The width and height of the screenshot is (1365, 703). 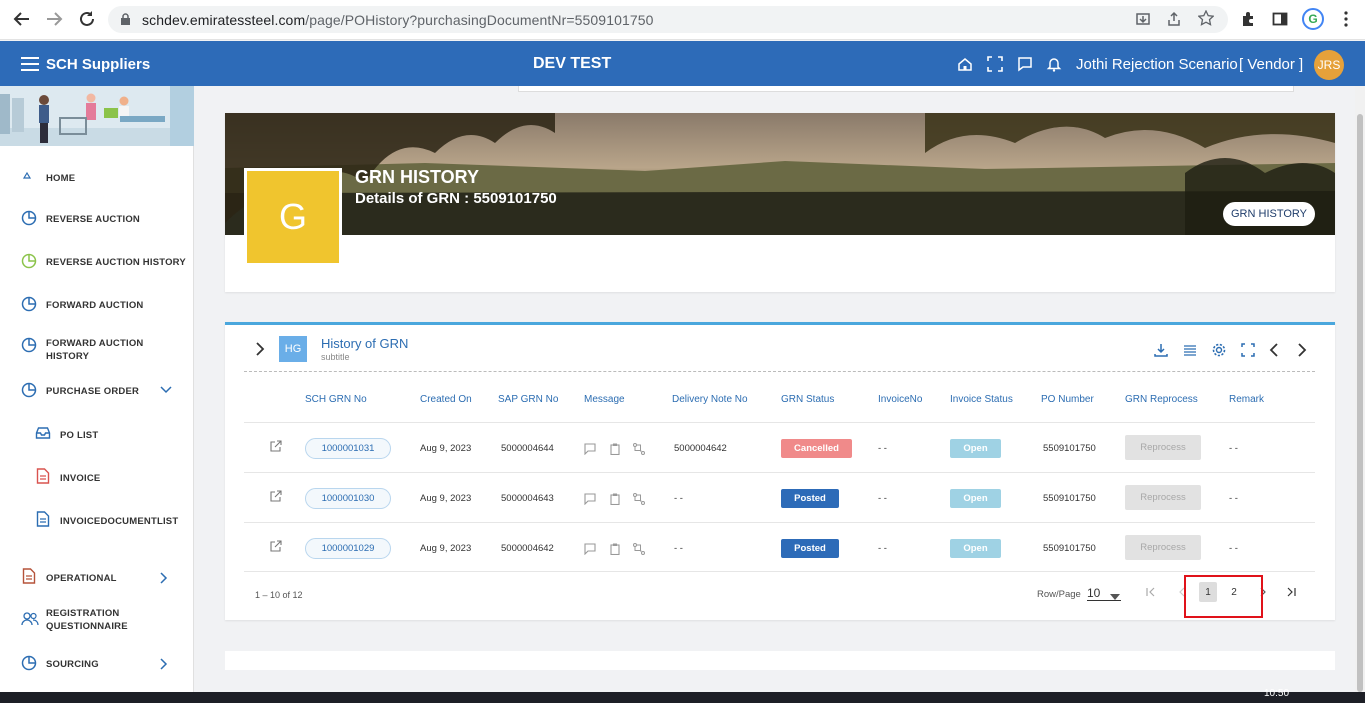 I want to click on sidebar-item-reverse-auction: REVERSE AUCTION, so click(x=97, y=218).